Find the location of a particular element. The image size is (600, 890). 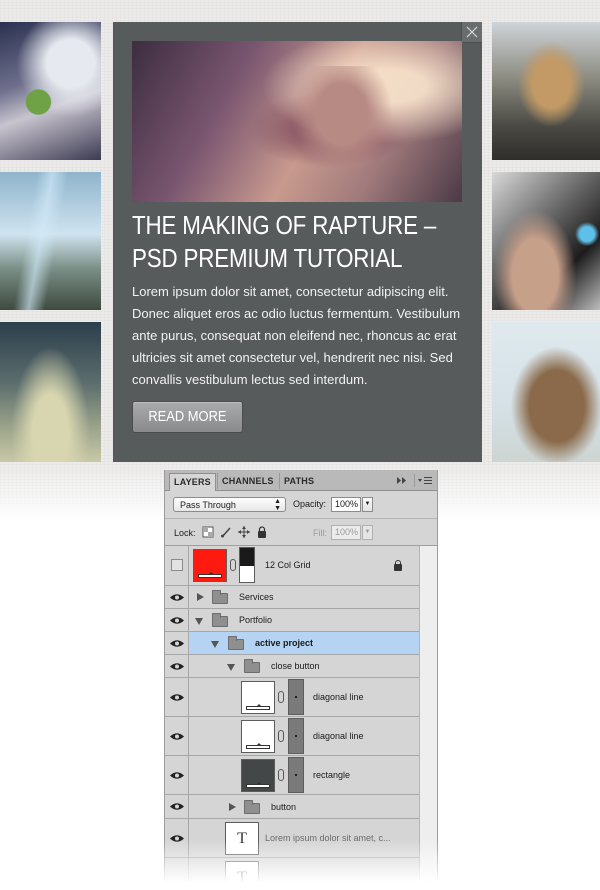

layer-row-button: button is located at coordinates (292, 807).